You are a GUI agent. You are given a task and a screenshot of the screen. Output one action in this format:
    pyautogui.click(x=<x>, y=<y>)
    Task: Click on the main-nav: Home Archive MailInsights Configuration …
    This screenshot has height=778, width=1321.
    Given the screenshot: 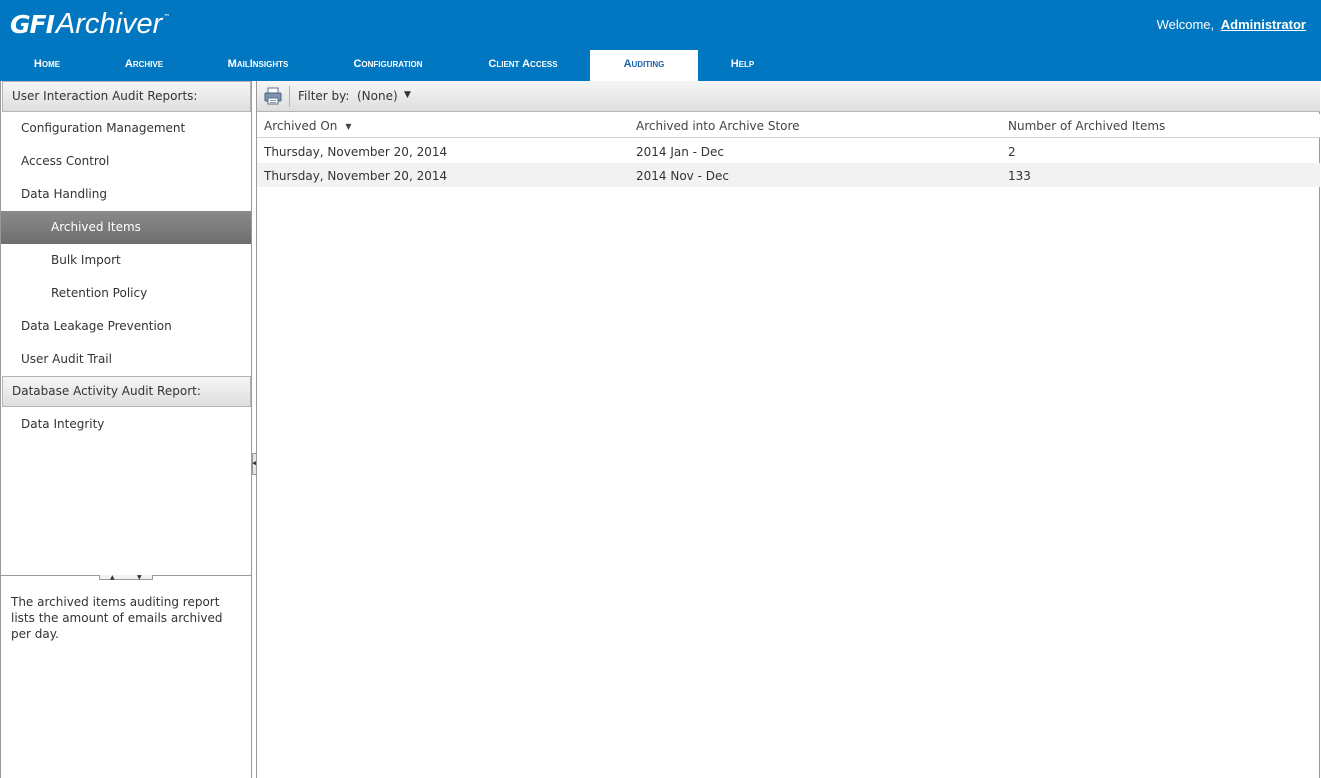 What is the action you would take?
    pyautogui.click(x=660, y=65)
    